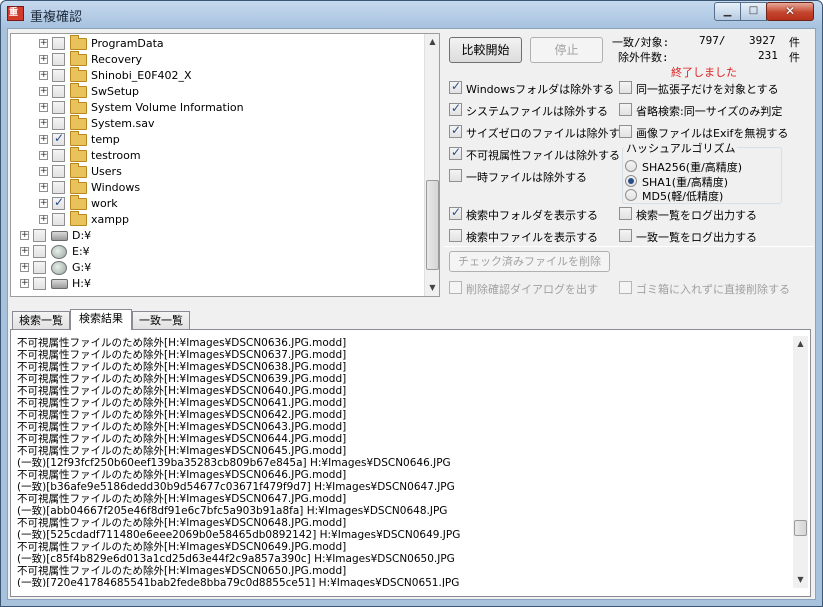  What do you see at coordinates (218, 155) in the screenshot?
I see `tree-item: + testroom` at bounding box center [218, 155].